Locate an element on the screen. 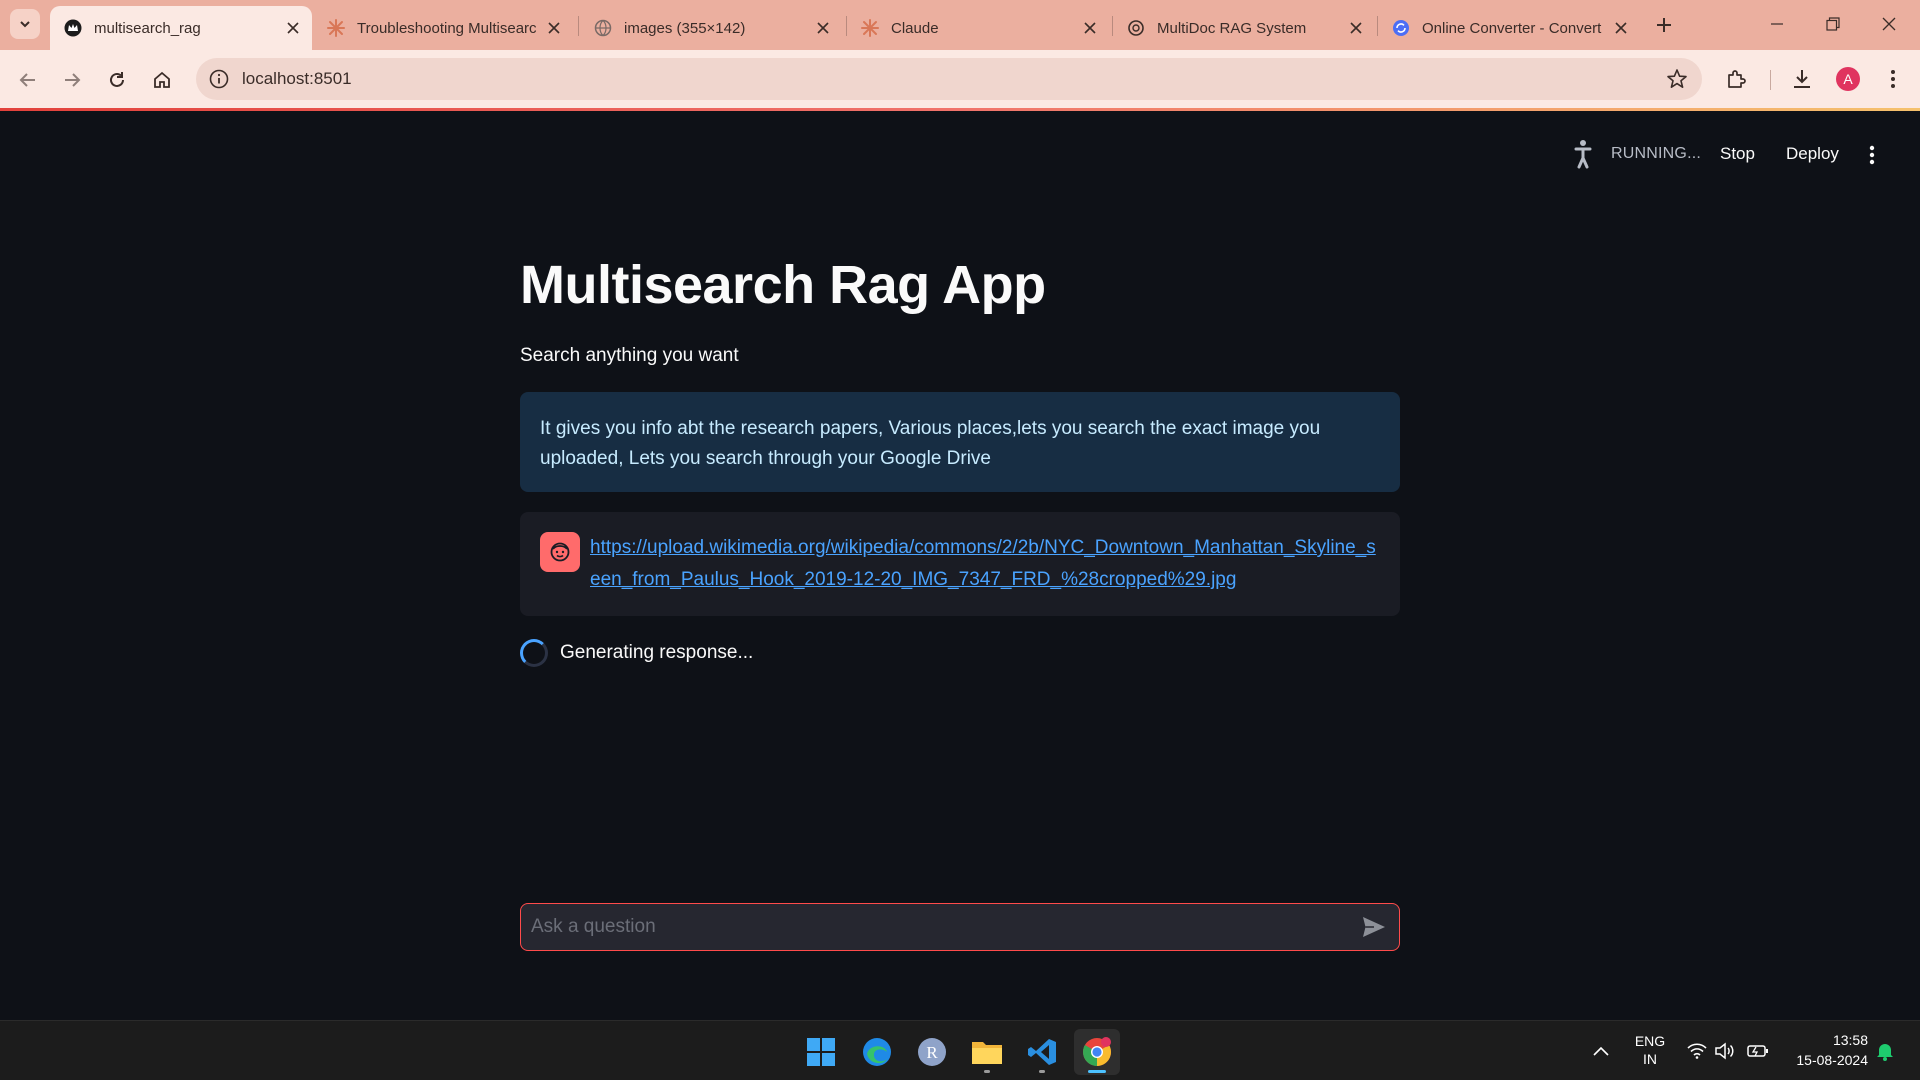  tab-title: multisearch_rag is located at coordinates (147, 28).